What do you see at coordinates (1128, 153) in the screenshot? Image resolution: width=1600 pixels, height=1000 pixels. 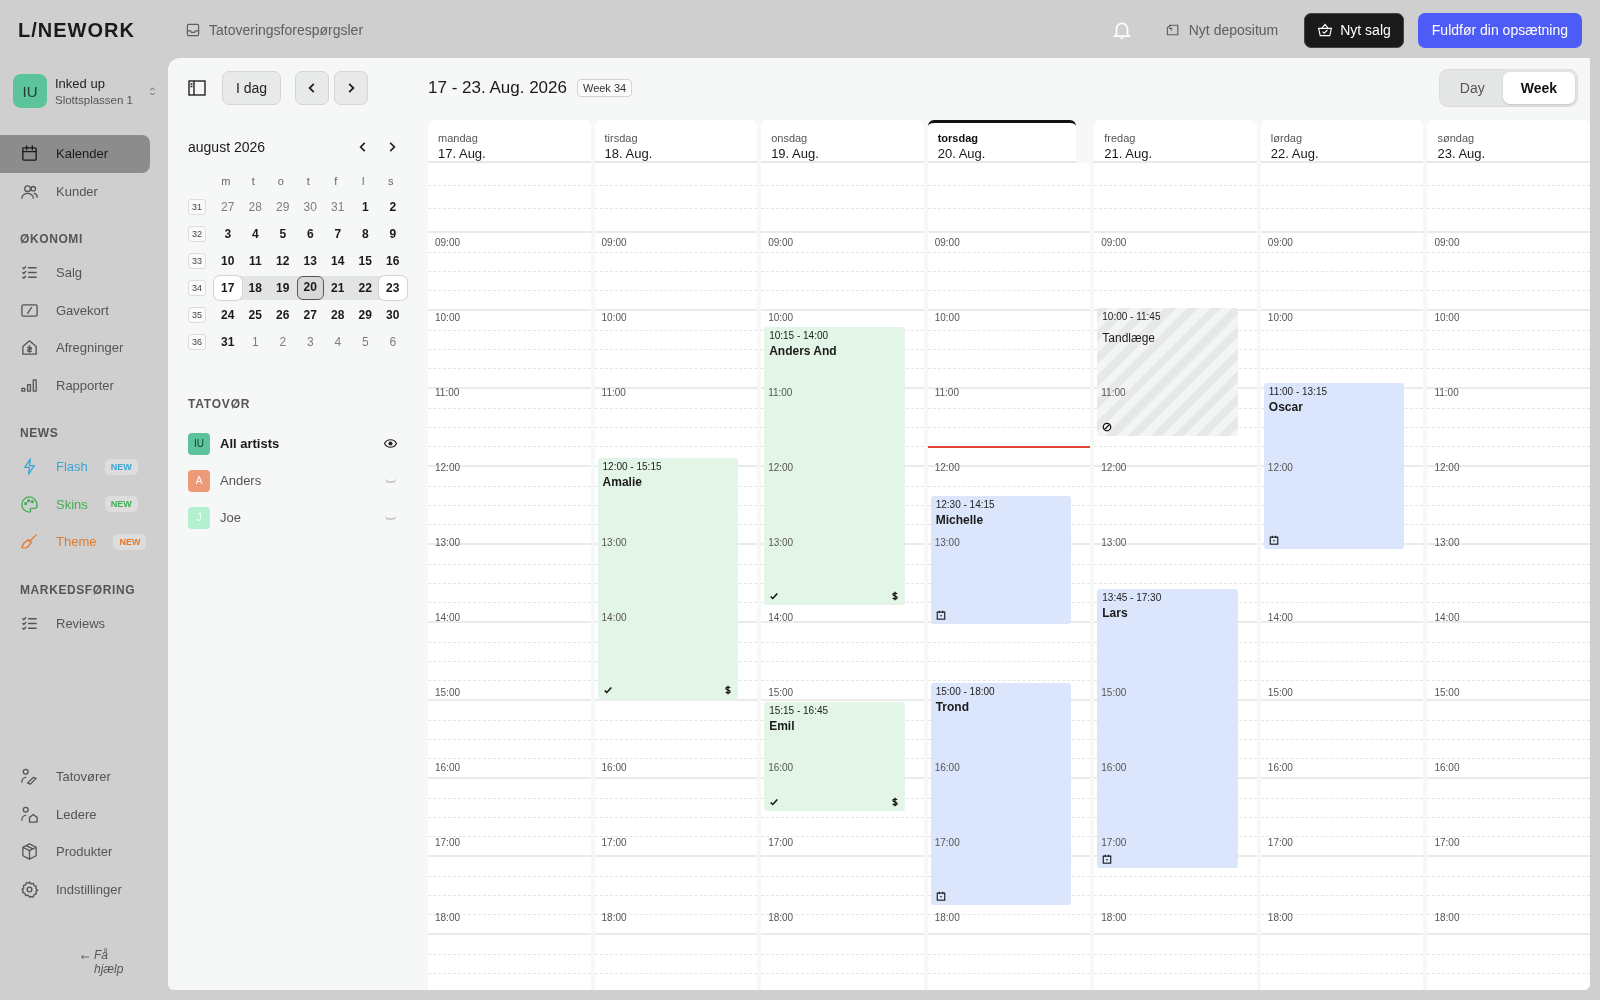 I see `day-date: 21. Aug.` at bounding box center [1128, 153].